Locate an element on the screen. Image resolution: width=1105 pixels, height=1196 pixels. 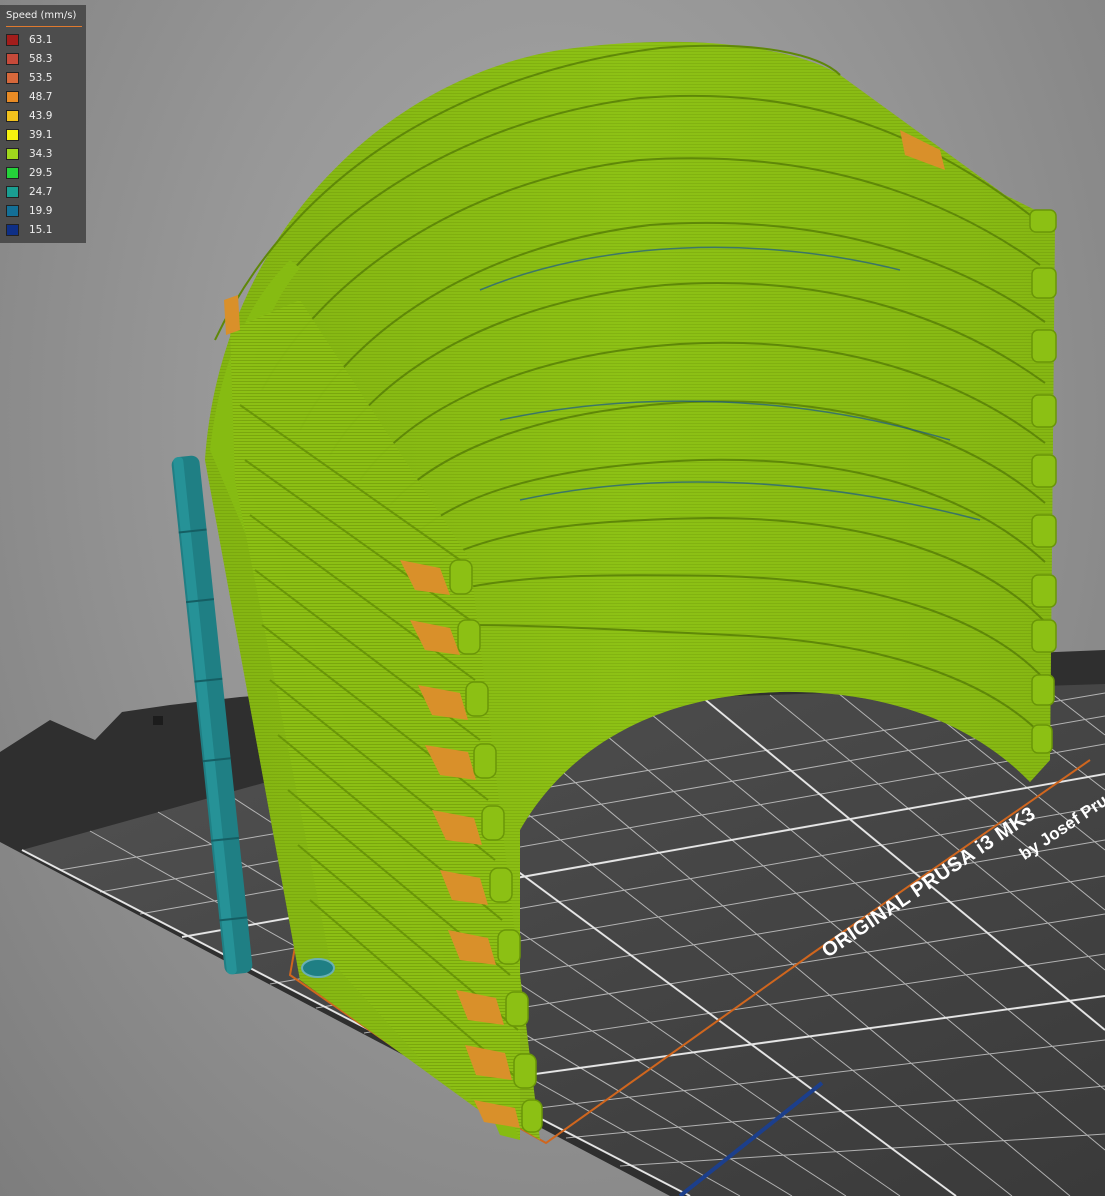
legend-value: 48.7 is located at coordinates (41, 96).